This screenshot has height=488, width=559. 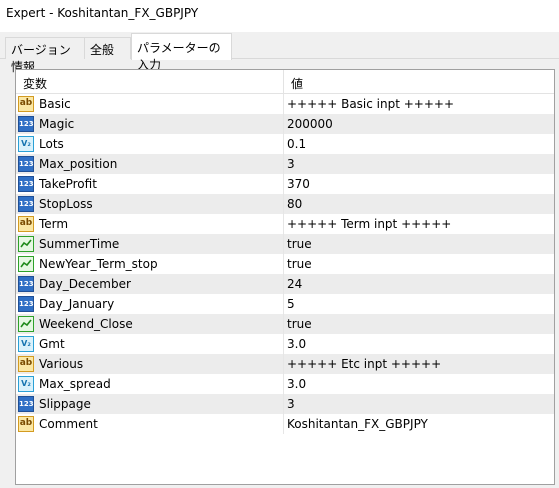 I want to click on parameter-value: 0.1, so click(x=296, y=144).